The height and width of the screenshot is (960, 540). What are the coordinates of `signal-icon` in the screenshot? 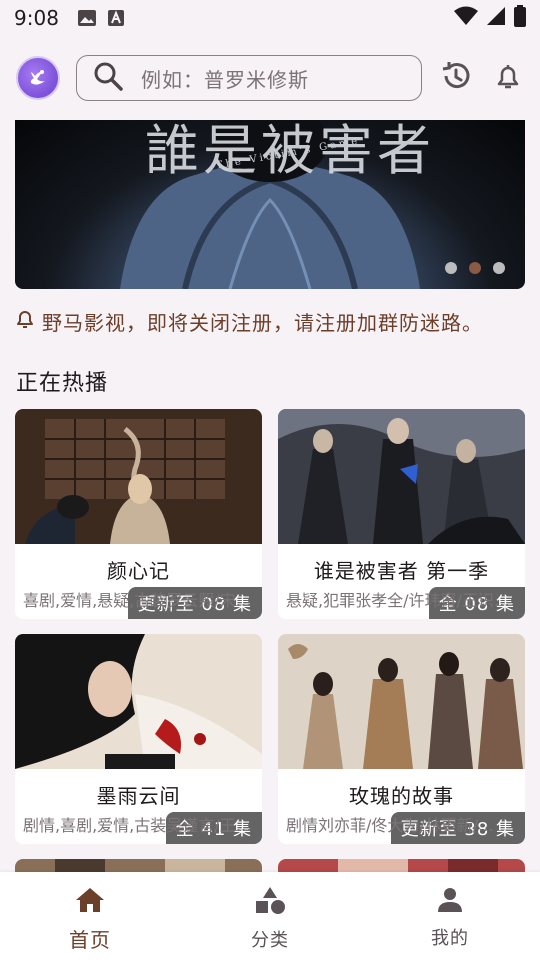 It's located at (496, 18).